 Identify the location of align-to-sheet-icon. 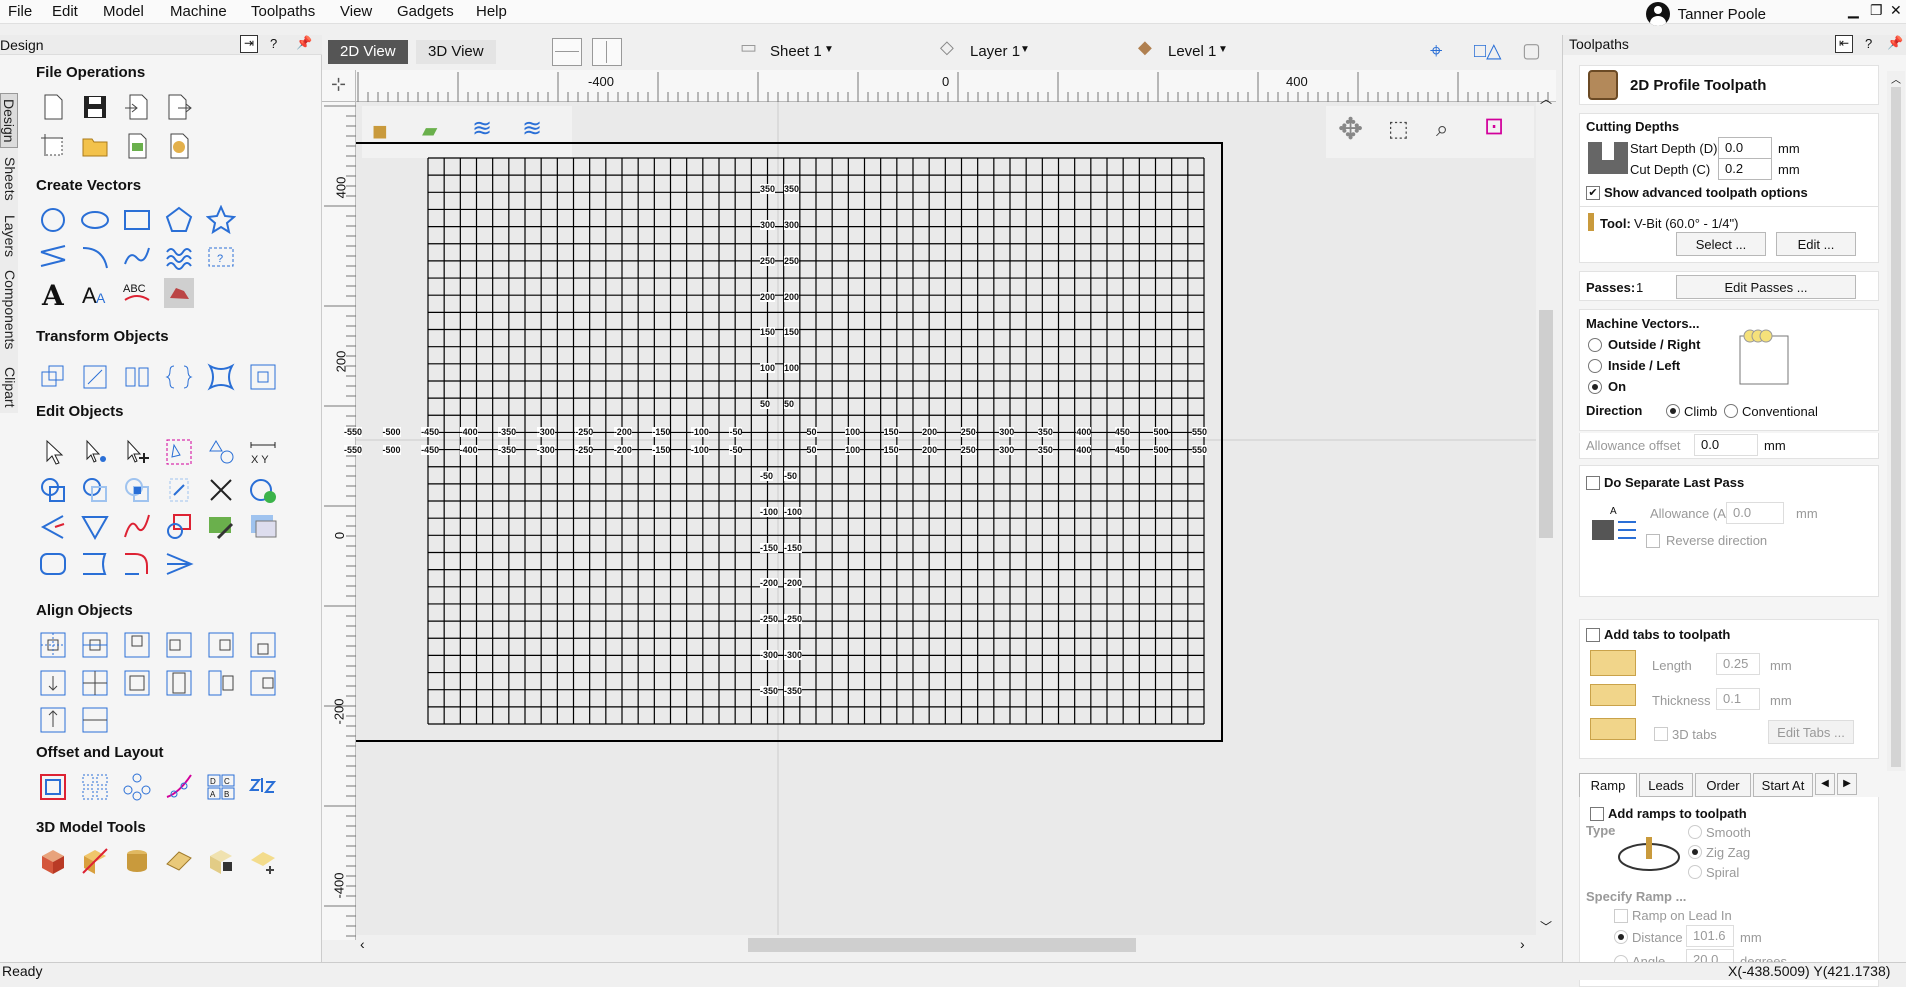
(53, 720).